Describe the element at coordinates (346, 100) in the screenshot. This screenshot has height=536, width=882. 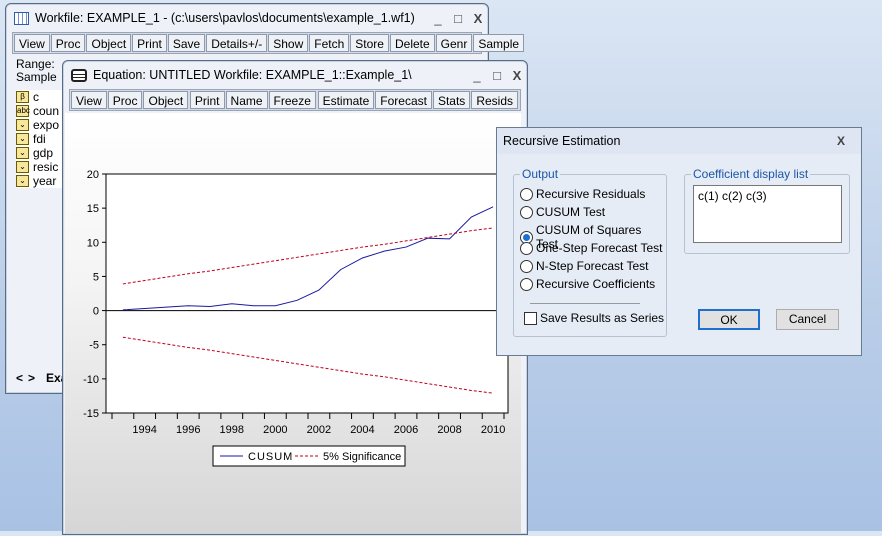
I see `estimate-button: Estimate` at that location.